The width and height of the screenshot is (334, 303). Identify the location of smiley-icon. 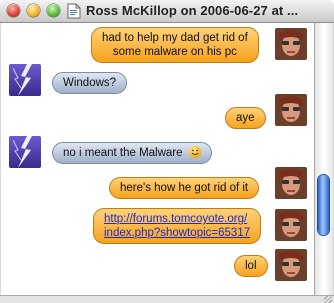
(194, 152).